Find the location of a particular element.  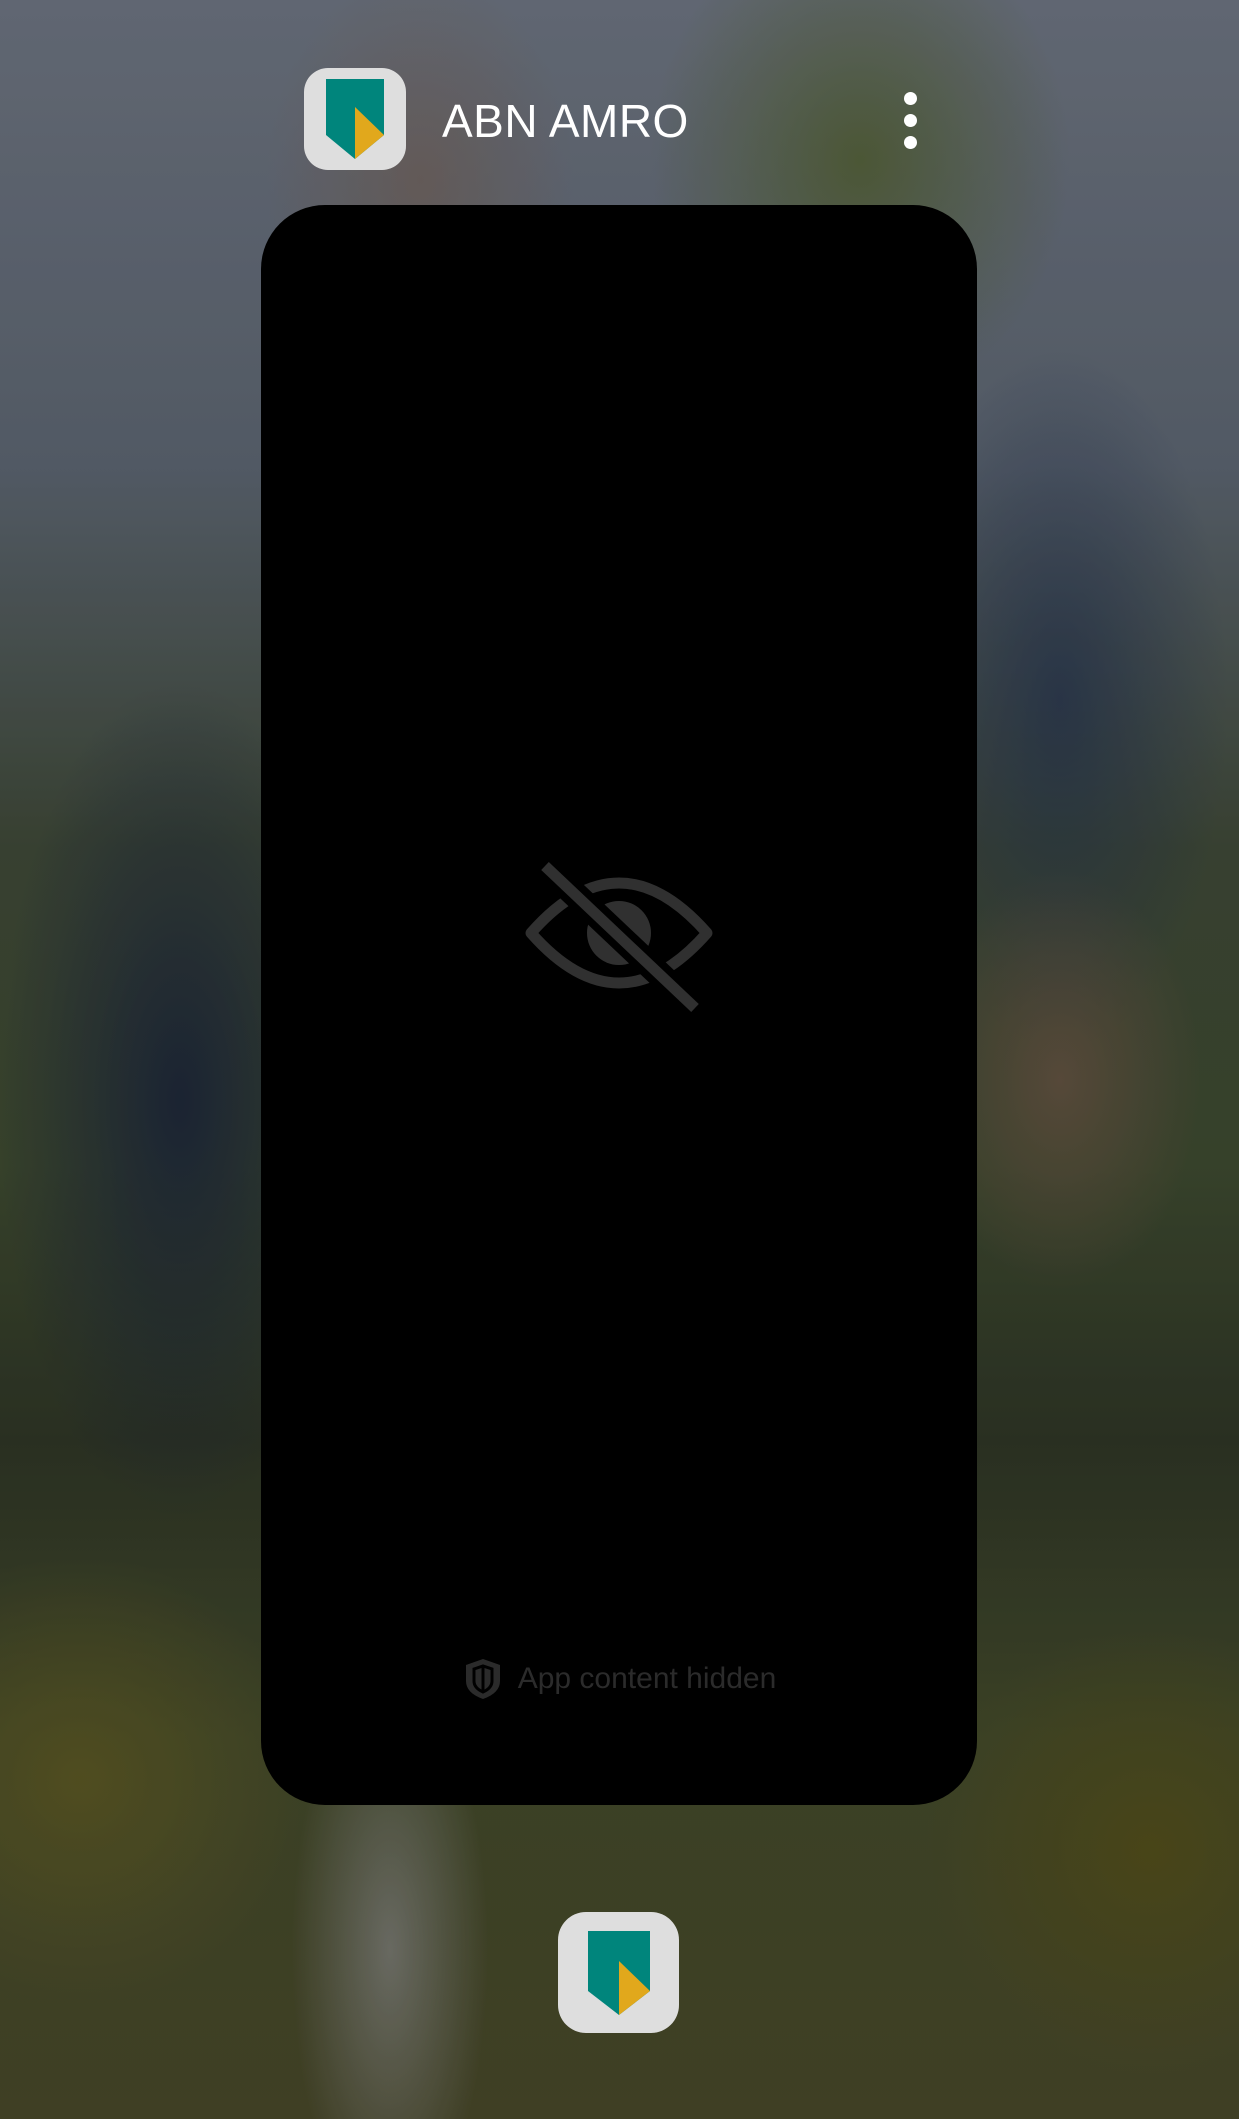

dock-abn-amro-app-icon is located at coordinates (618, 1972).